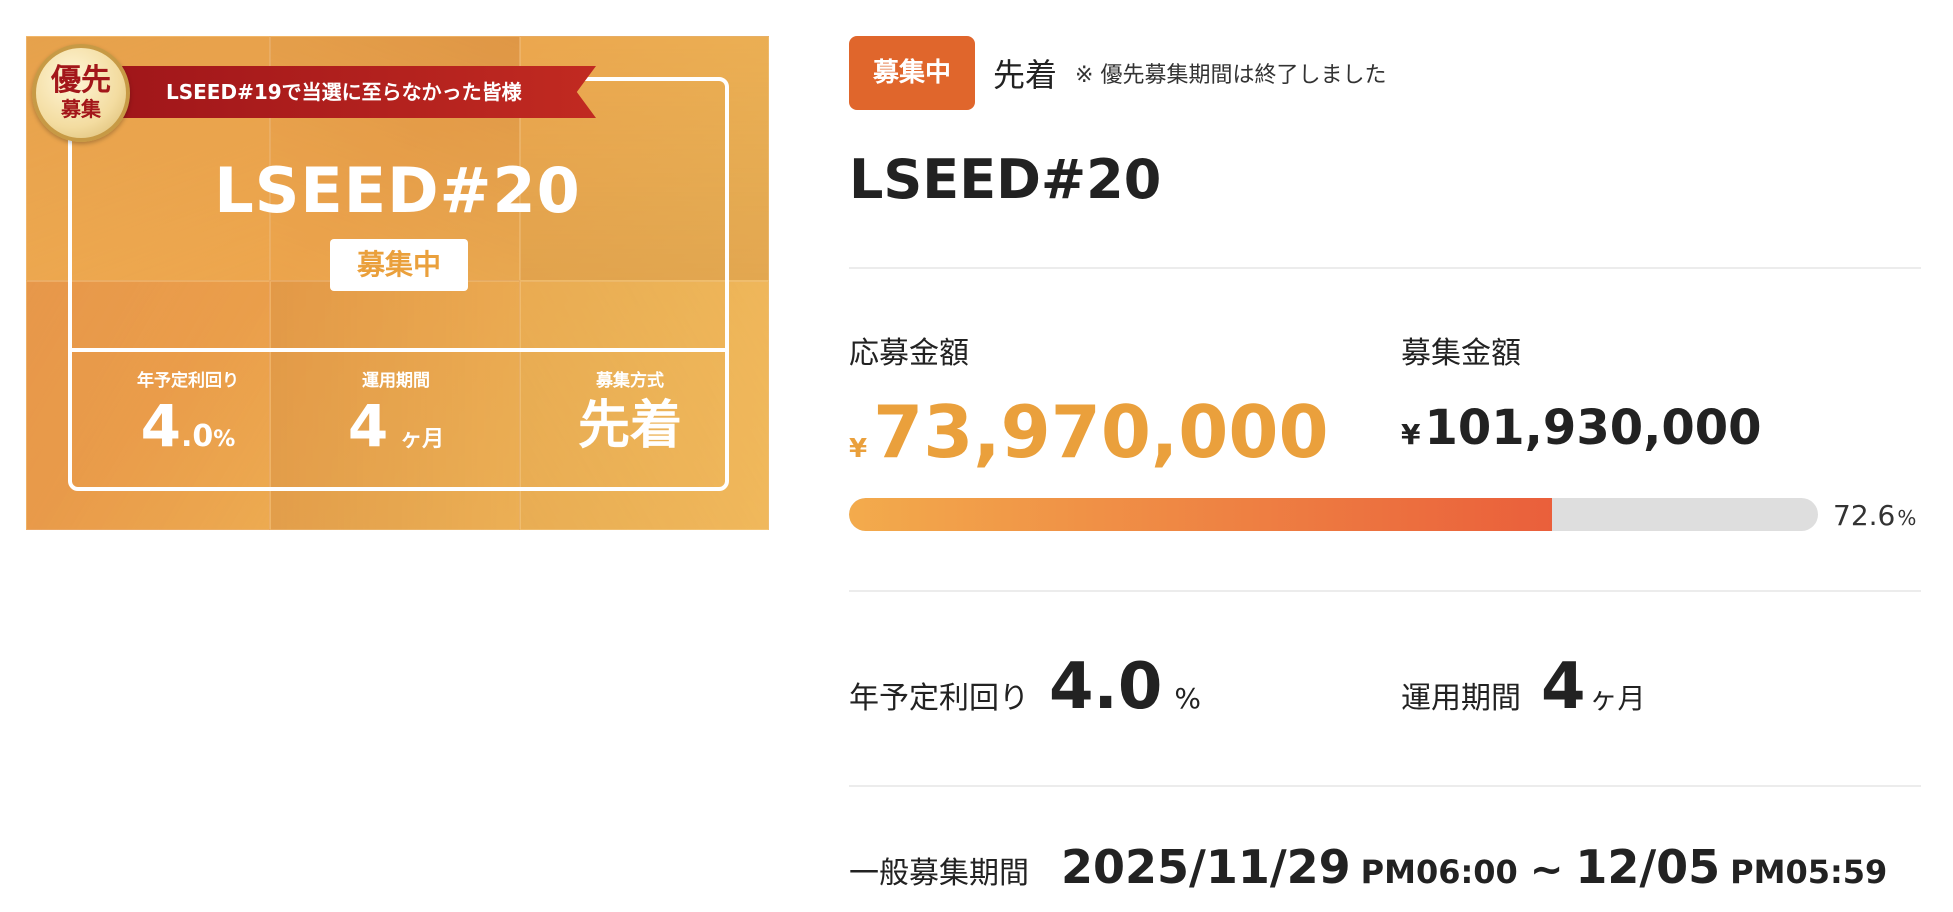 The image size is (1953, 912). What do you see at coordinates (356, 92) in the screenshot?
I see `banner-ribbon: LSEED#19で当選に至らなかった皆様` at bounding box center [356, 92].